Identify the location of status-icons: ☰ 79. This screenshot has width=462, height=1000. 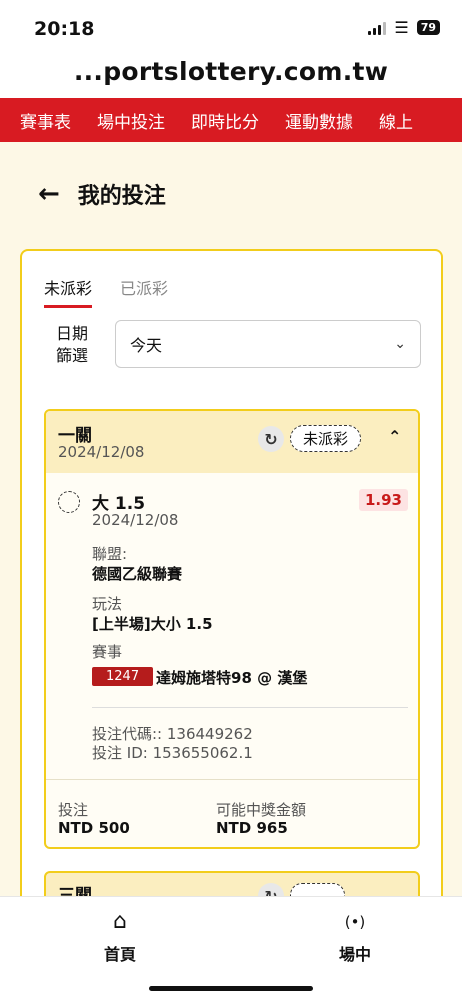
(404, 27).